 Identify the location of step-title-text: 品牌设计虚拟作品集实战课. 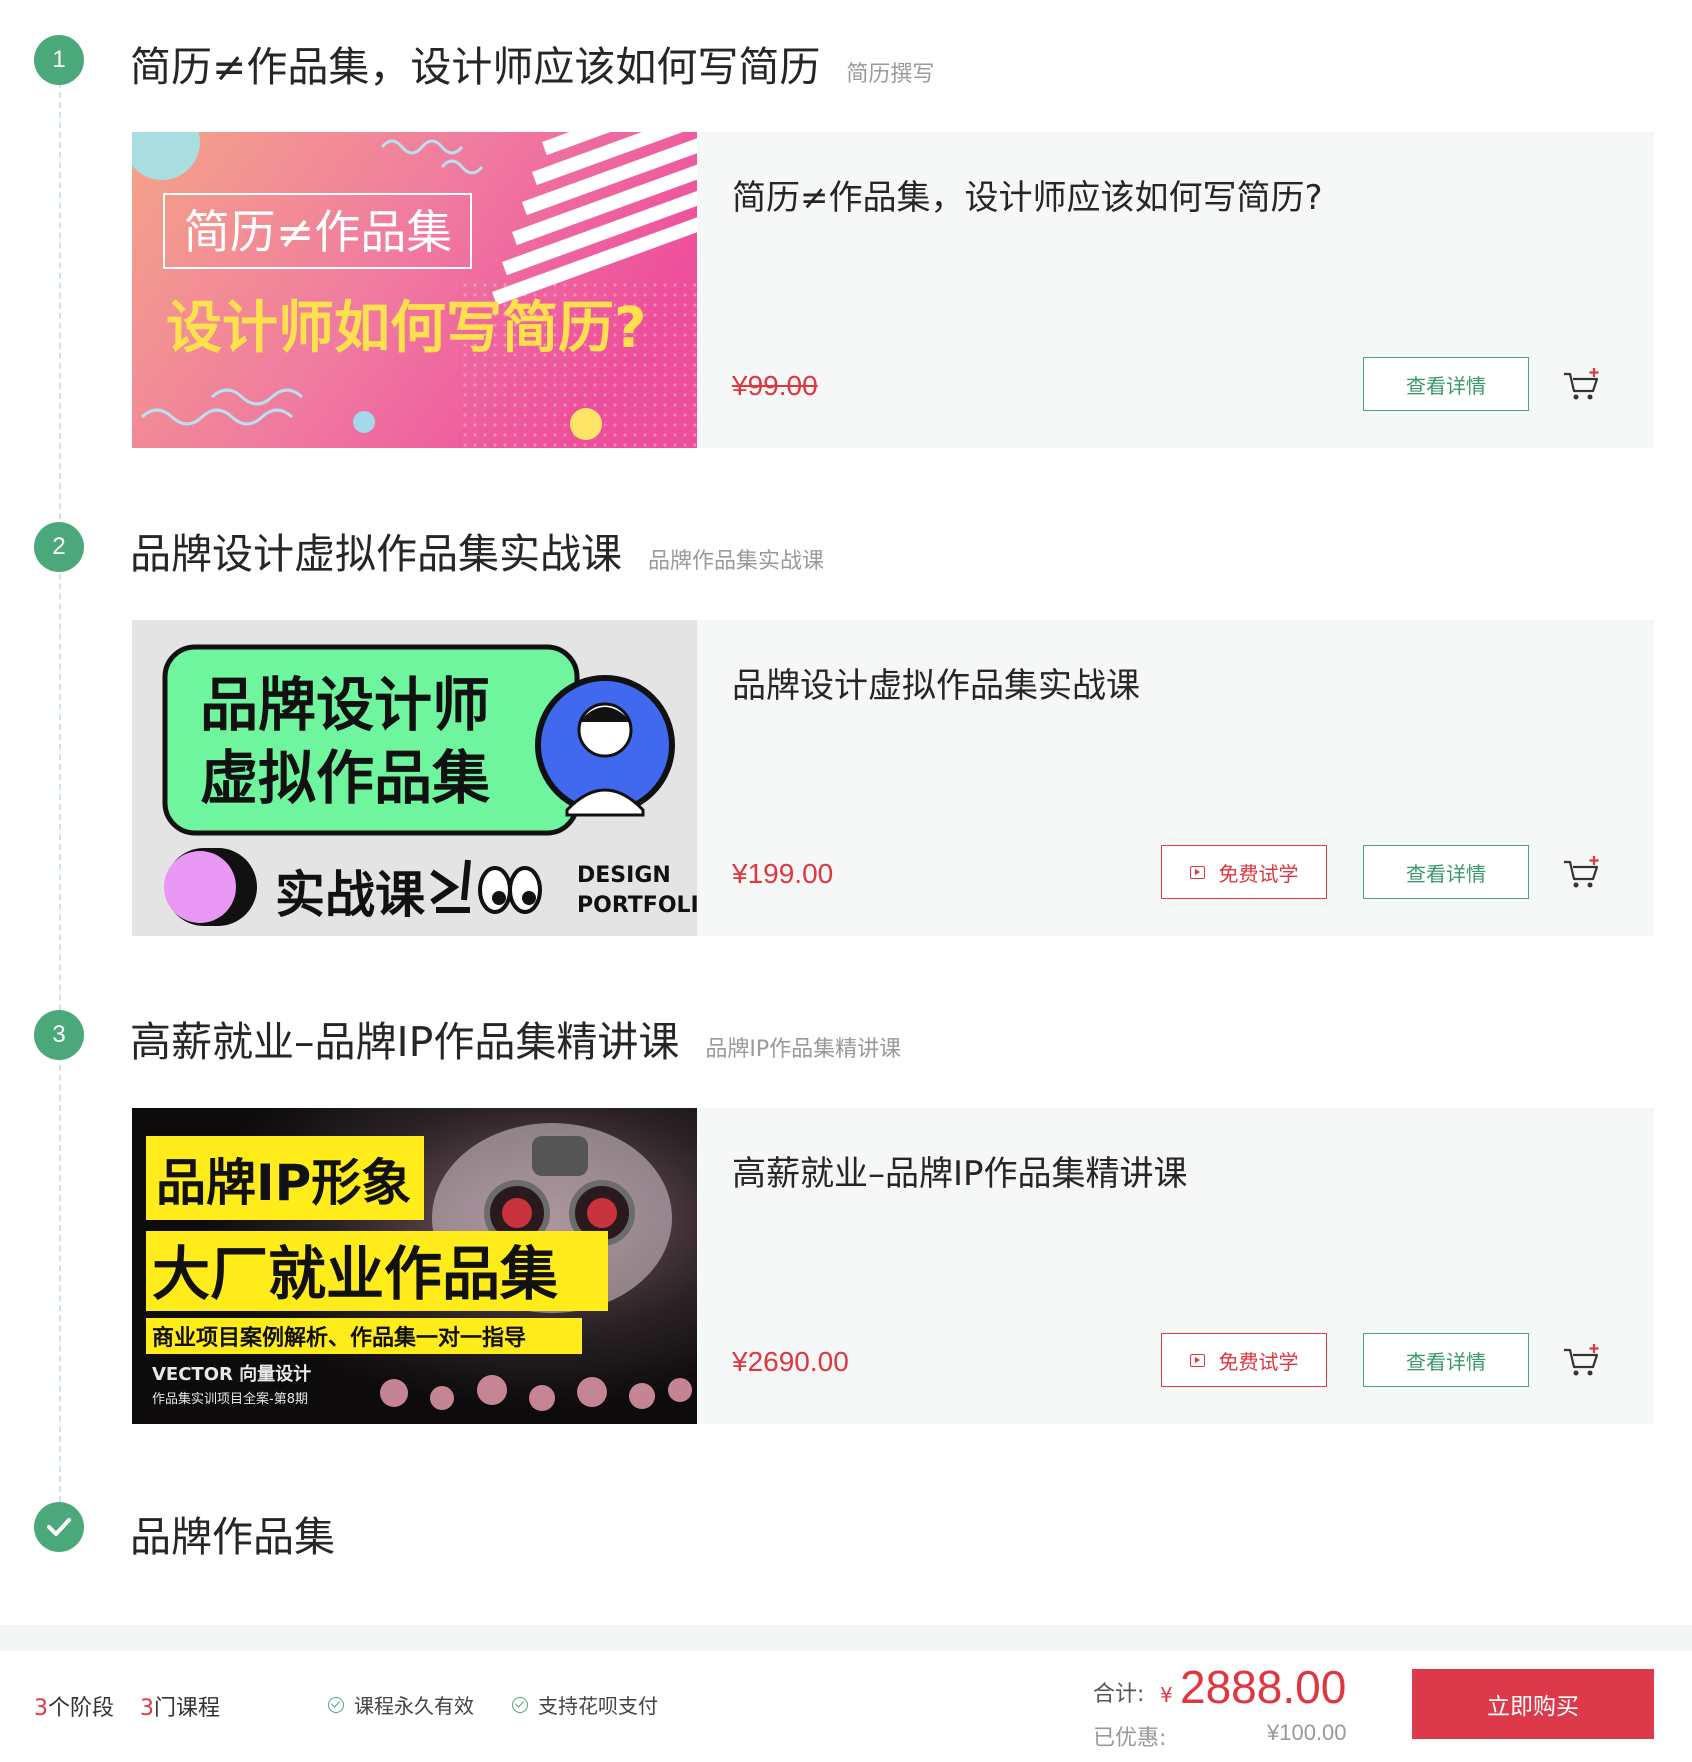
(376, 554).